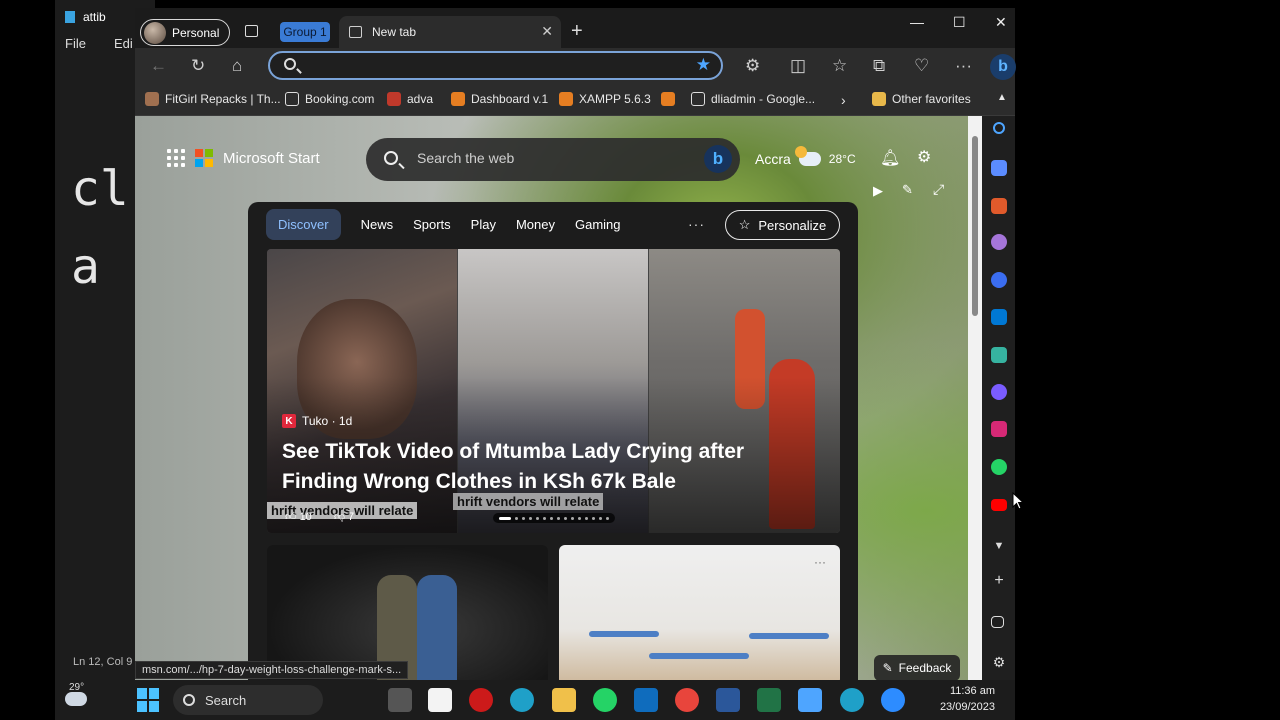  What do you see at coordinates (820, 562) in the screenshot?
I see `card-more-icon: ···` at bounding box center [820, 562].